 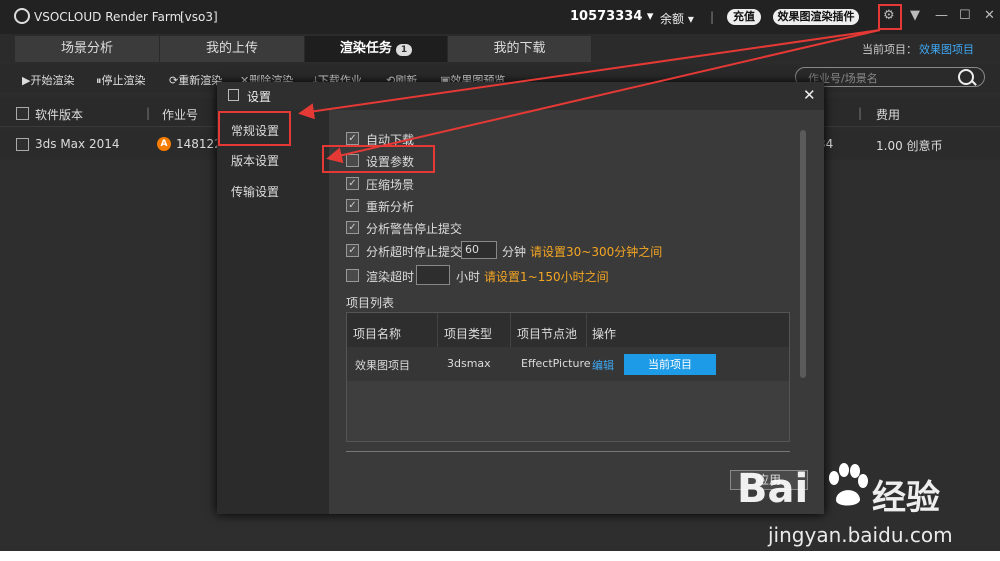 I want to click on row-cost: 1.00 创意币, so click(x=909, y=146).